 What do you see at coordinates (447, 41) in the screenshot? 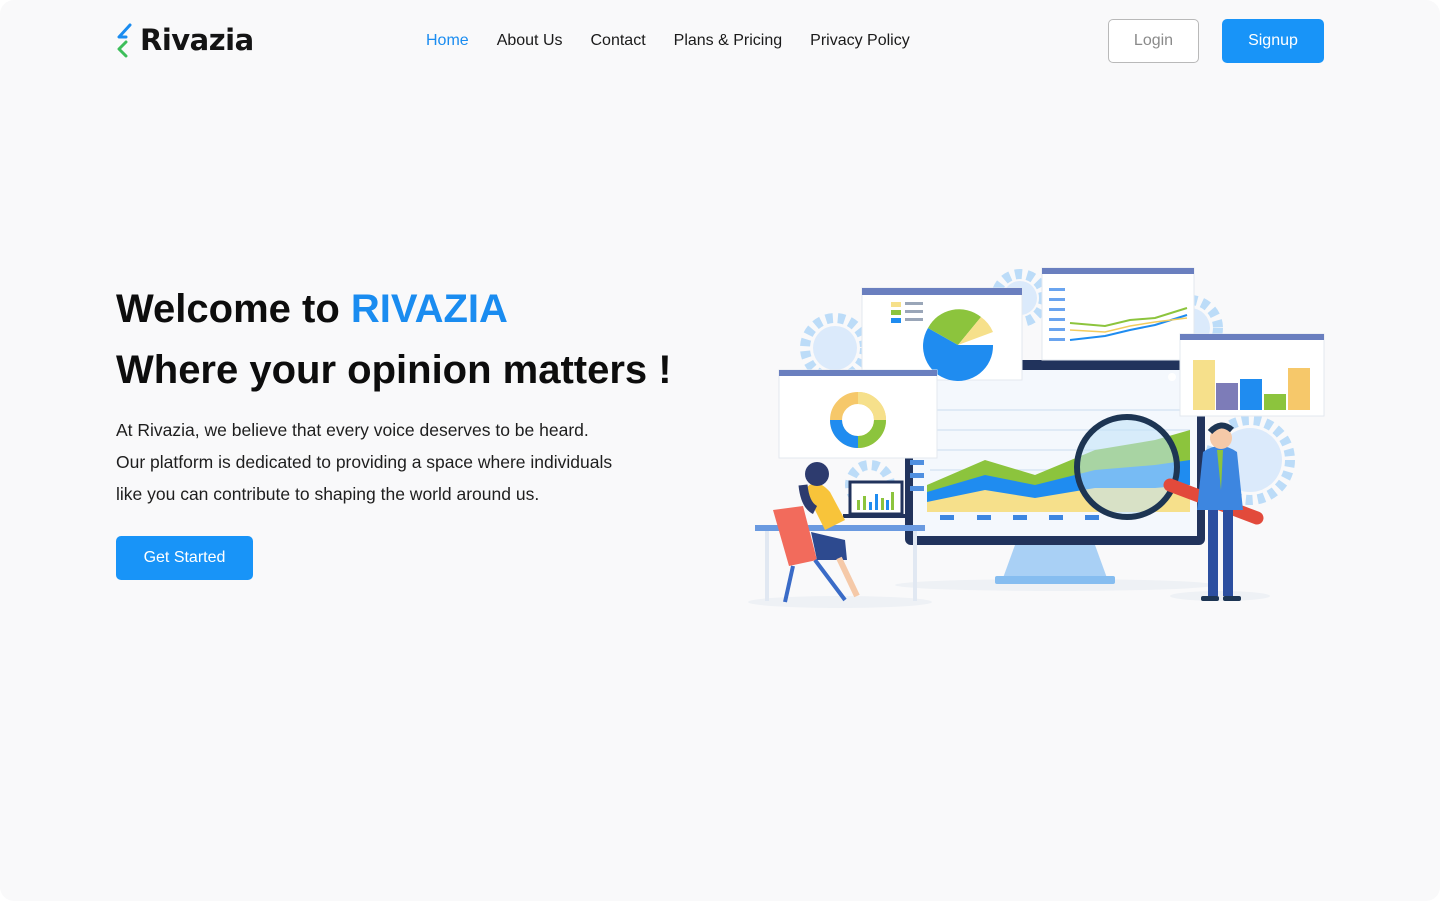
I see `nav-home: Home` at bounding box center [447, 41].